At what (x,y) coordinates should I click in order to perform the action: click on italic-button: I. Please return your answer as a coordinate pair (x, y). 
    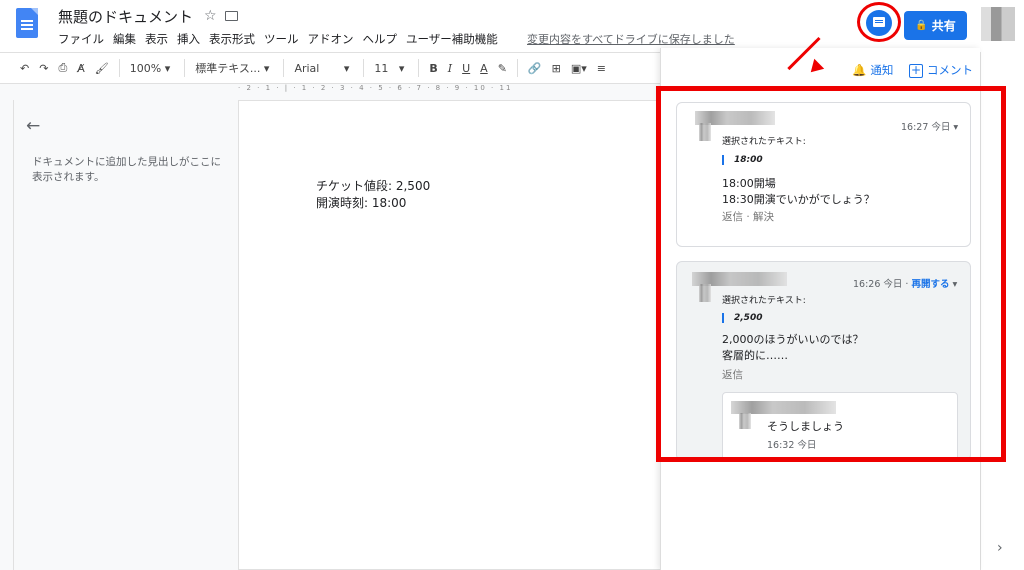
    Looking at the image, I should click on (450, 68).